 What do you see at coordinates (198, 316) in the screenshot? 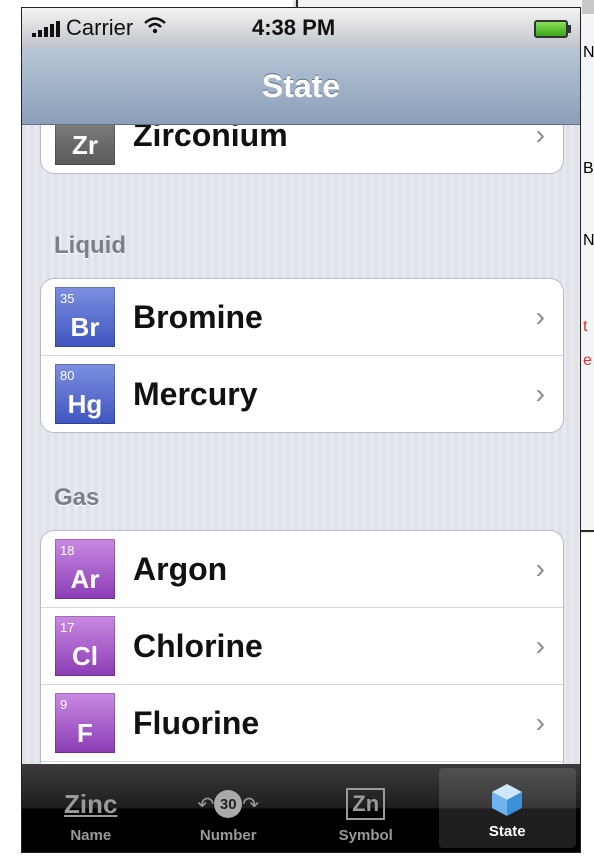
I see `element-name: Bromine` at bounding box center [198, 316].